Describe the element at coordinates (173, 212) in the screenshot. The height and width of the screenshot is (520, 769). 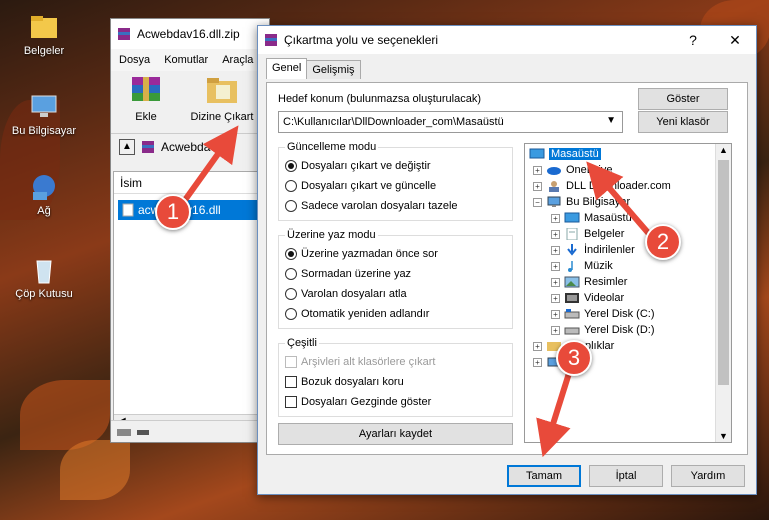
I see `annotation-badge-1: 1` at that location.